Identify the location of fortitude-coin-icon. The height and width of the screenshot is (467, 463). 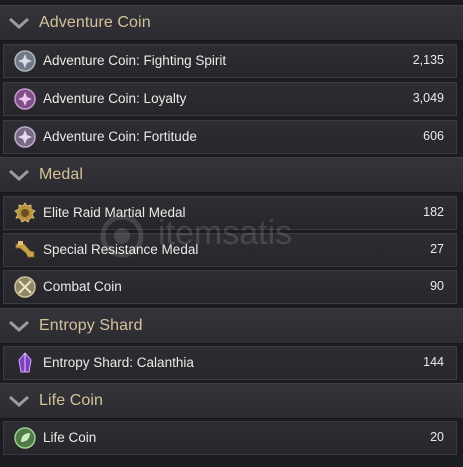
(25, 137).